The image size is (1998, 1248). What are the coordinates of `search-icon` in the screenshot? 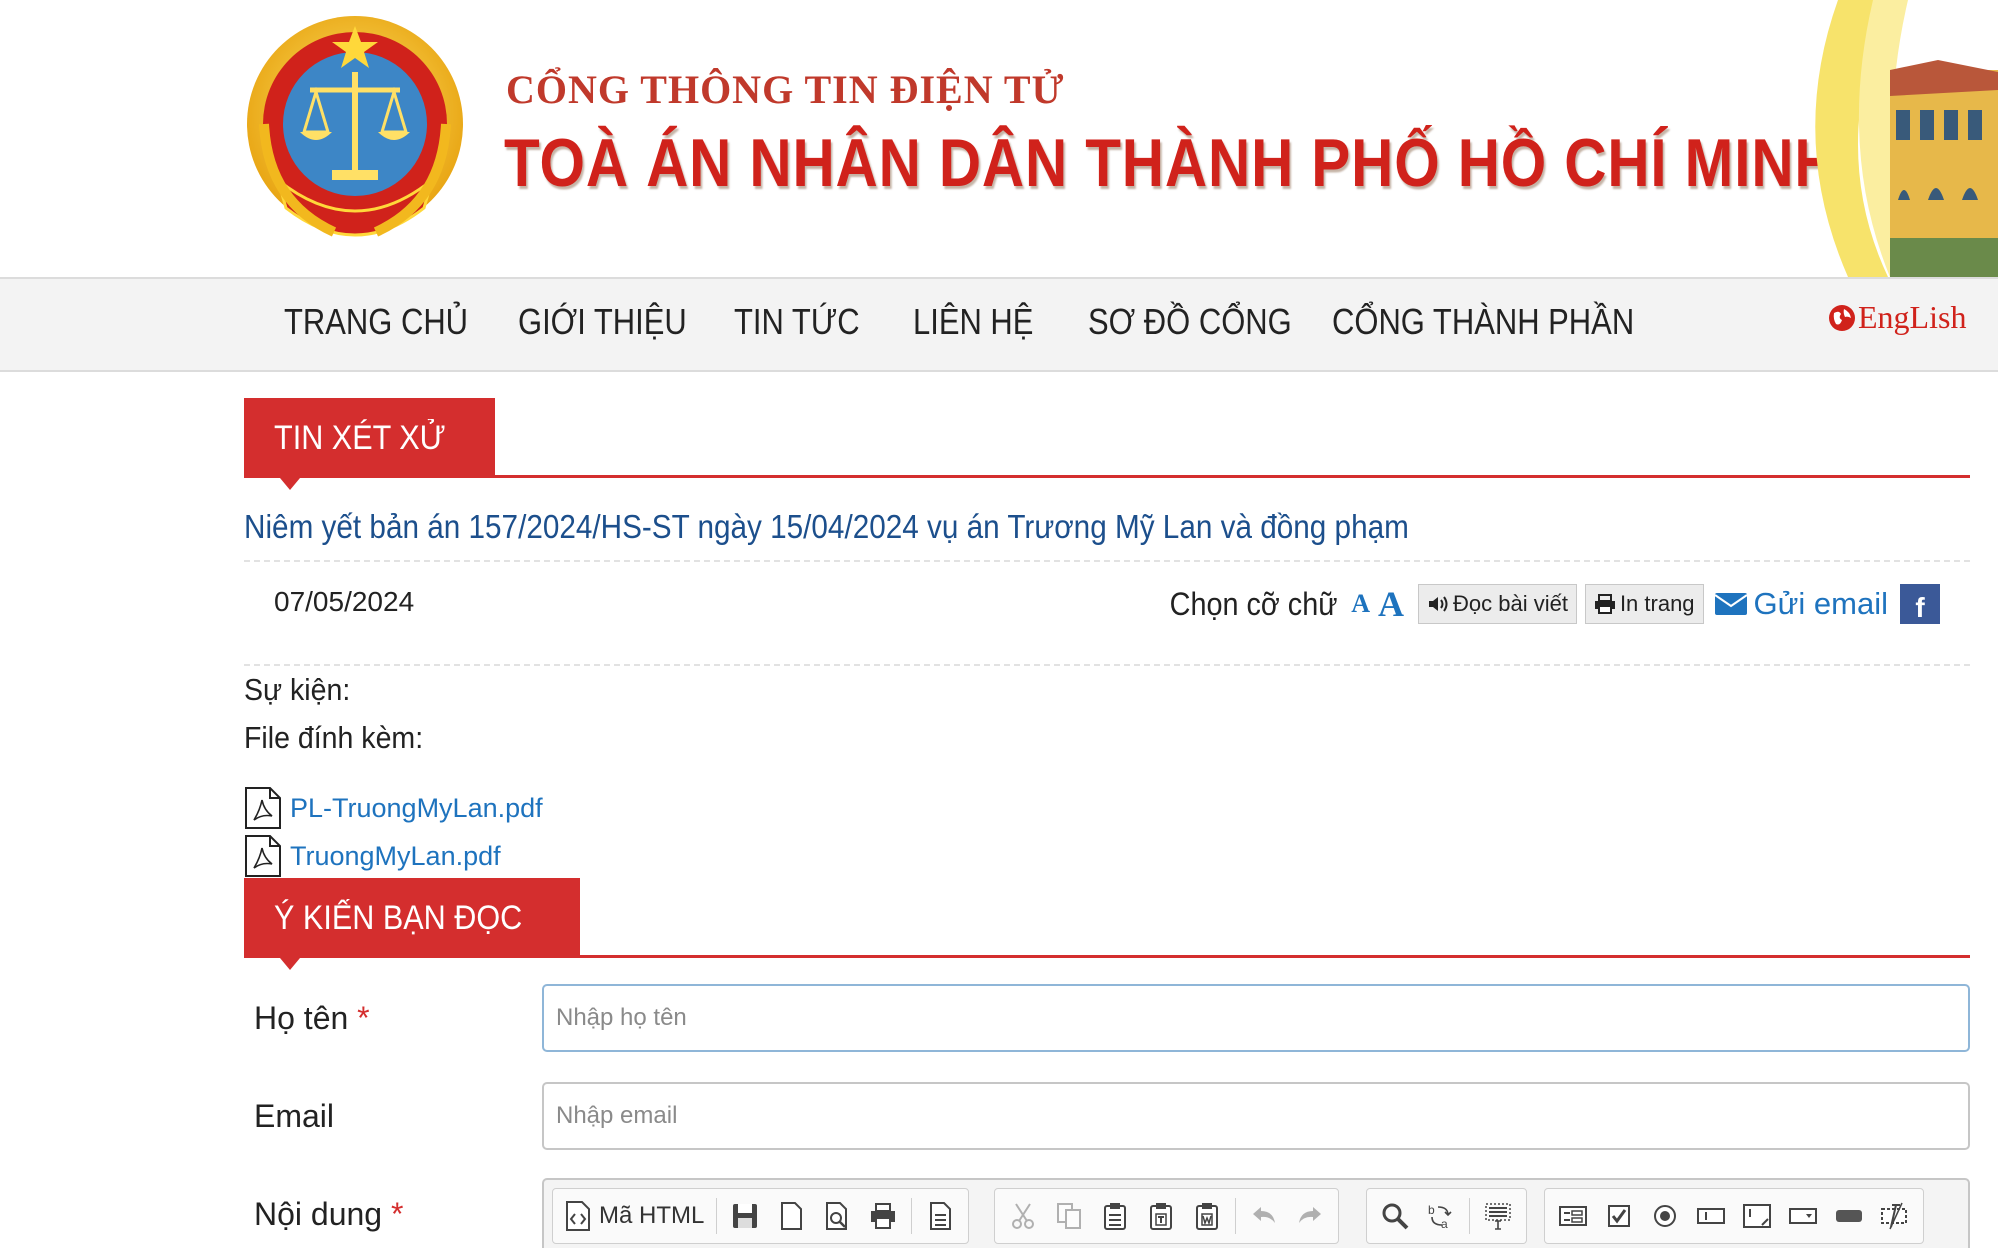 It's located at (1395, 1216).